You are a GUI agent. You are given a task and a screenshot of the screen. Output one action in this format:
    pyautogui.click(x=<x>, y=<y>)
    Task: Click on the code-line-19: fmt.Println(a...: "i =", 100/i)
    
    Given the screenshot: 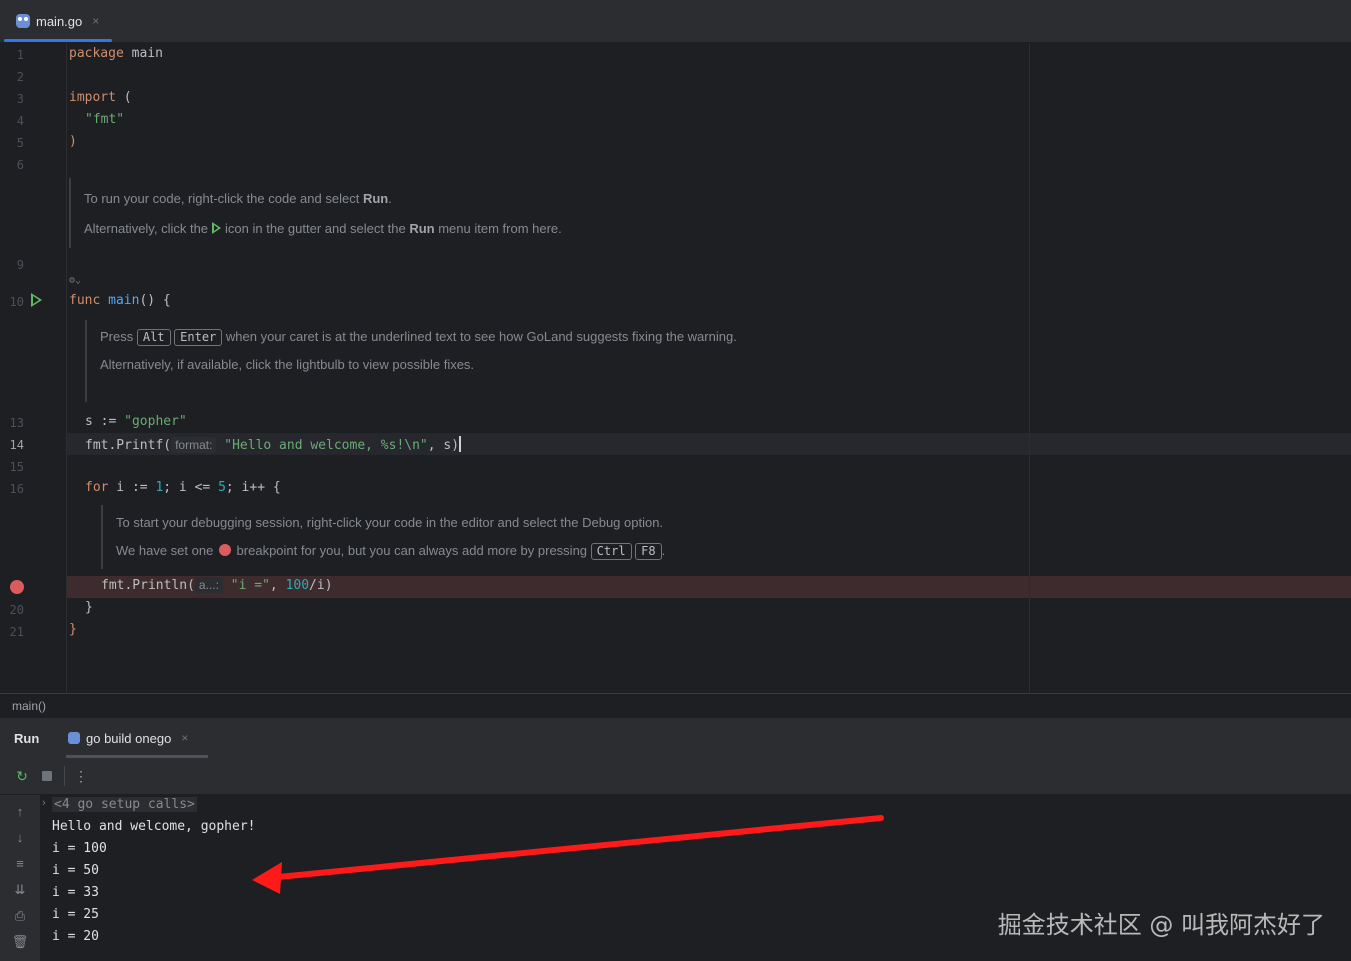 What is the action you would take?
    pyautogui.click(x=217, y=585)
    